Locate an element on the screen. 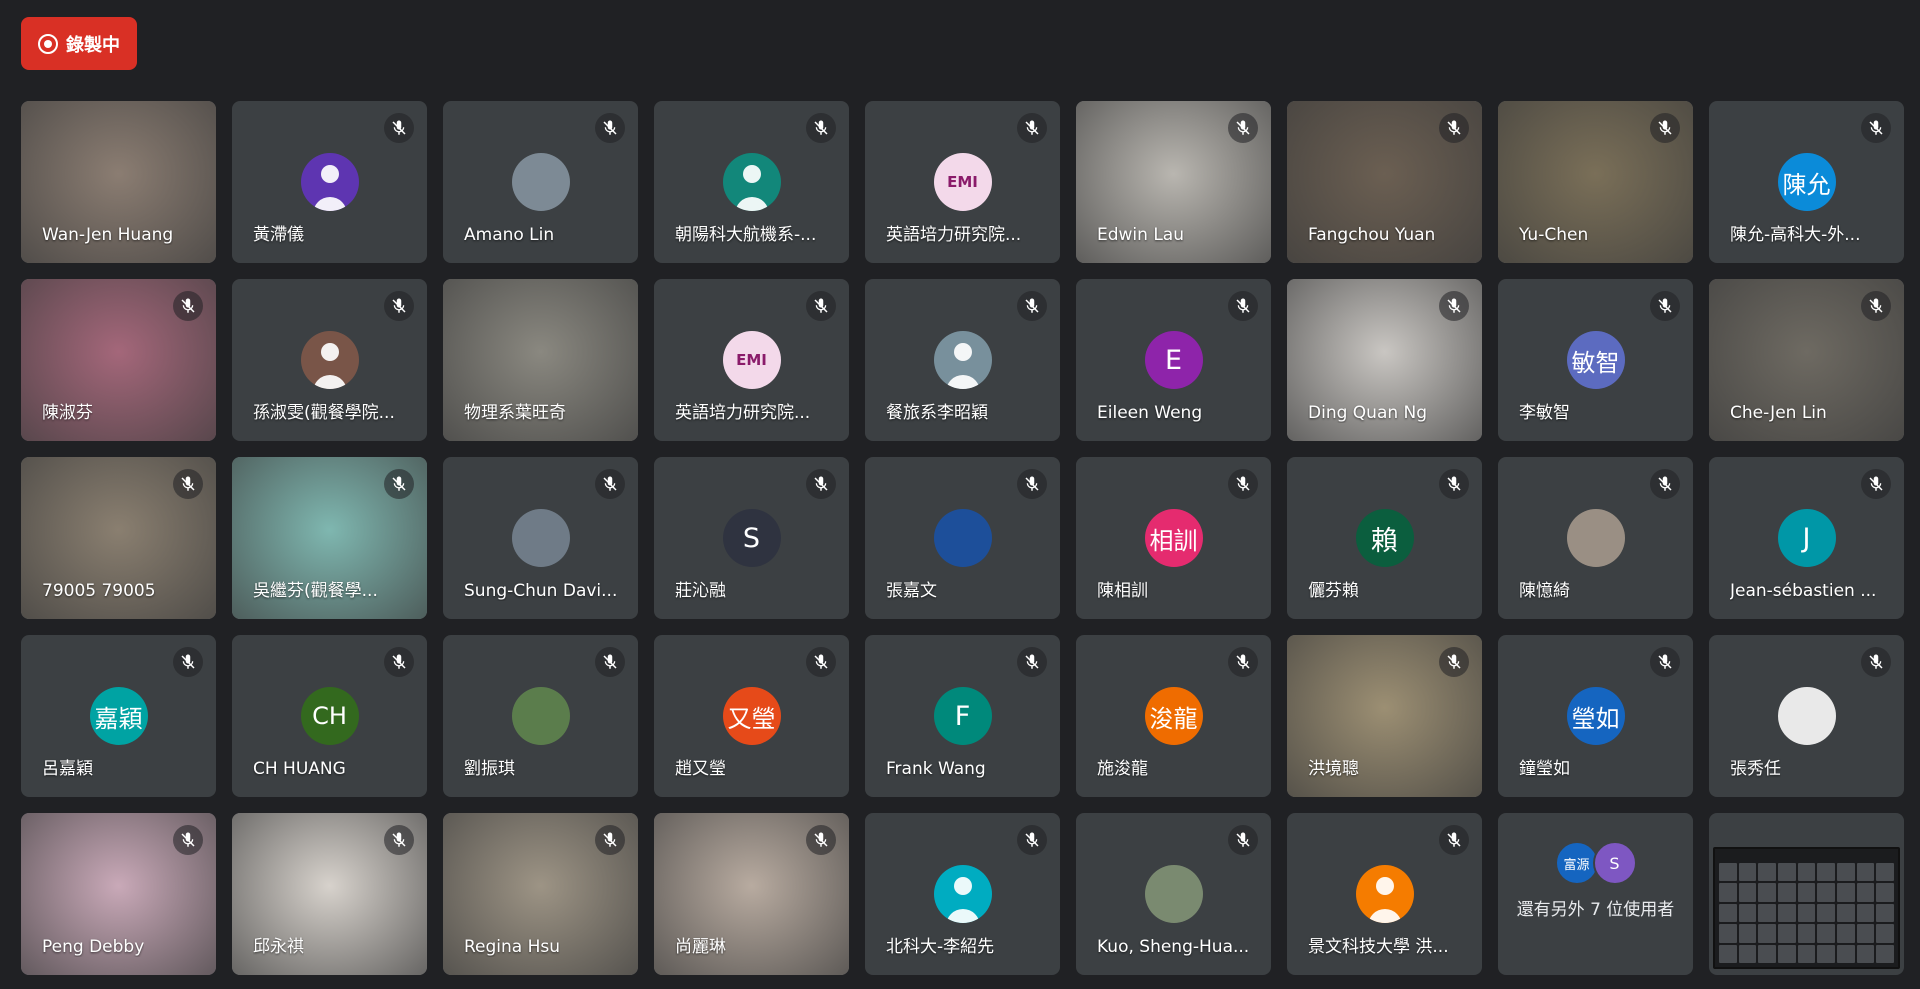  participant-tile: S 莊沁融 is located at coordinates (751, 538).